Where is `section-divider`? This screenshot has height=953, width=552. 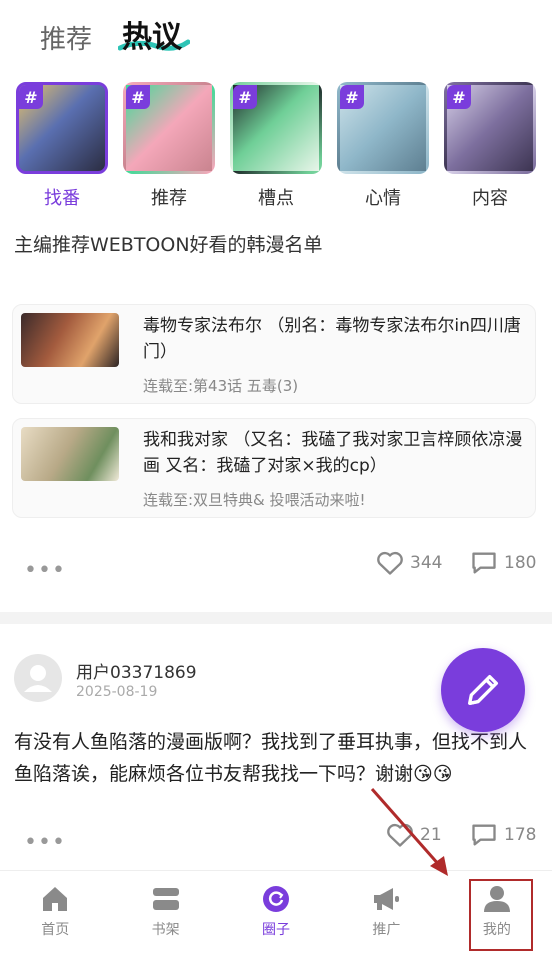
section-divider is located at coordinates (276, 618).